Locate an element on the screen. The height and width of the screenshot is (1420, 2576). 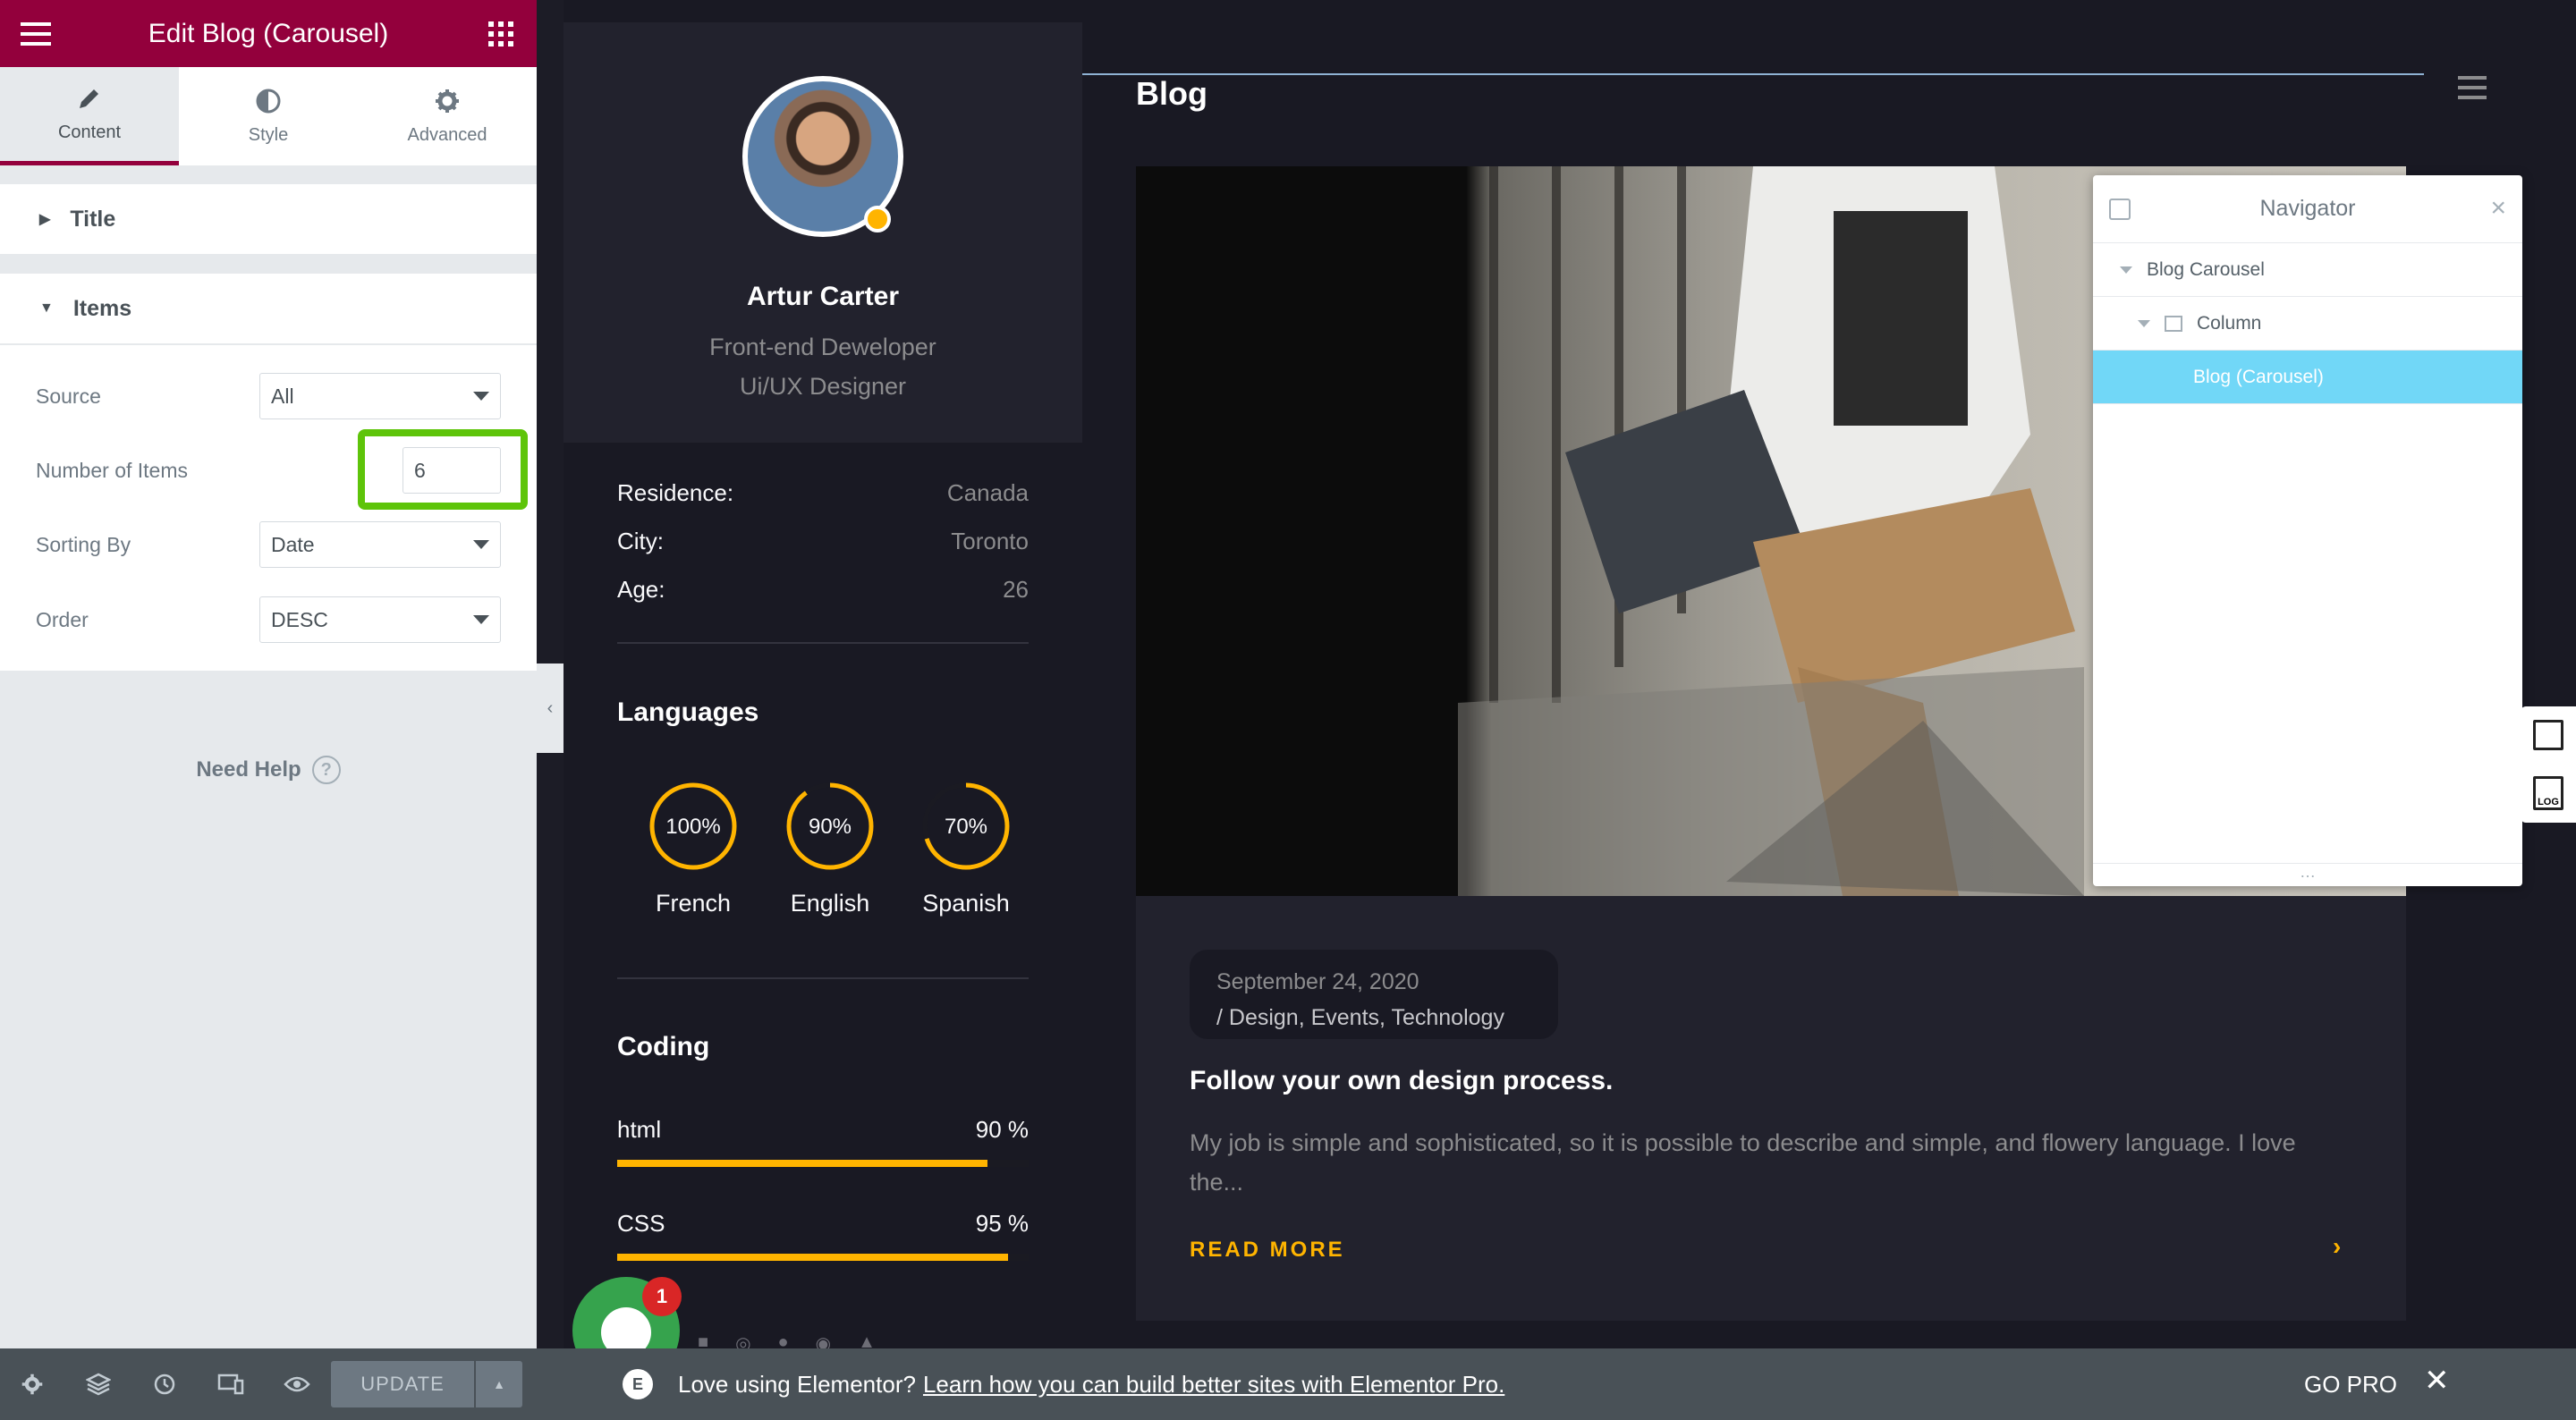
tab-advanced: Advanced is located at coordinates (447, 116).